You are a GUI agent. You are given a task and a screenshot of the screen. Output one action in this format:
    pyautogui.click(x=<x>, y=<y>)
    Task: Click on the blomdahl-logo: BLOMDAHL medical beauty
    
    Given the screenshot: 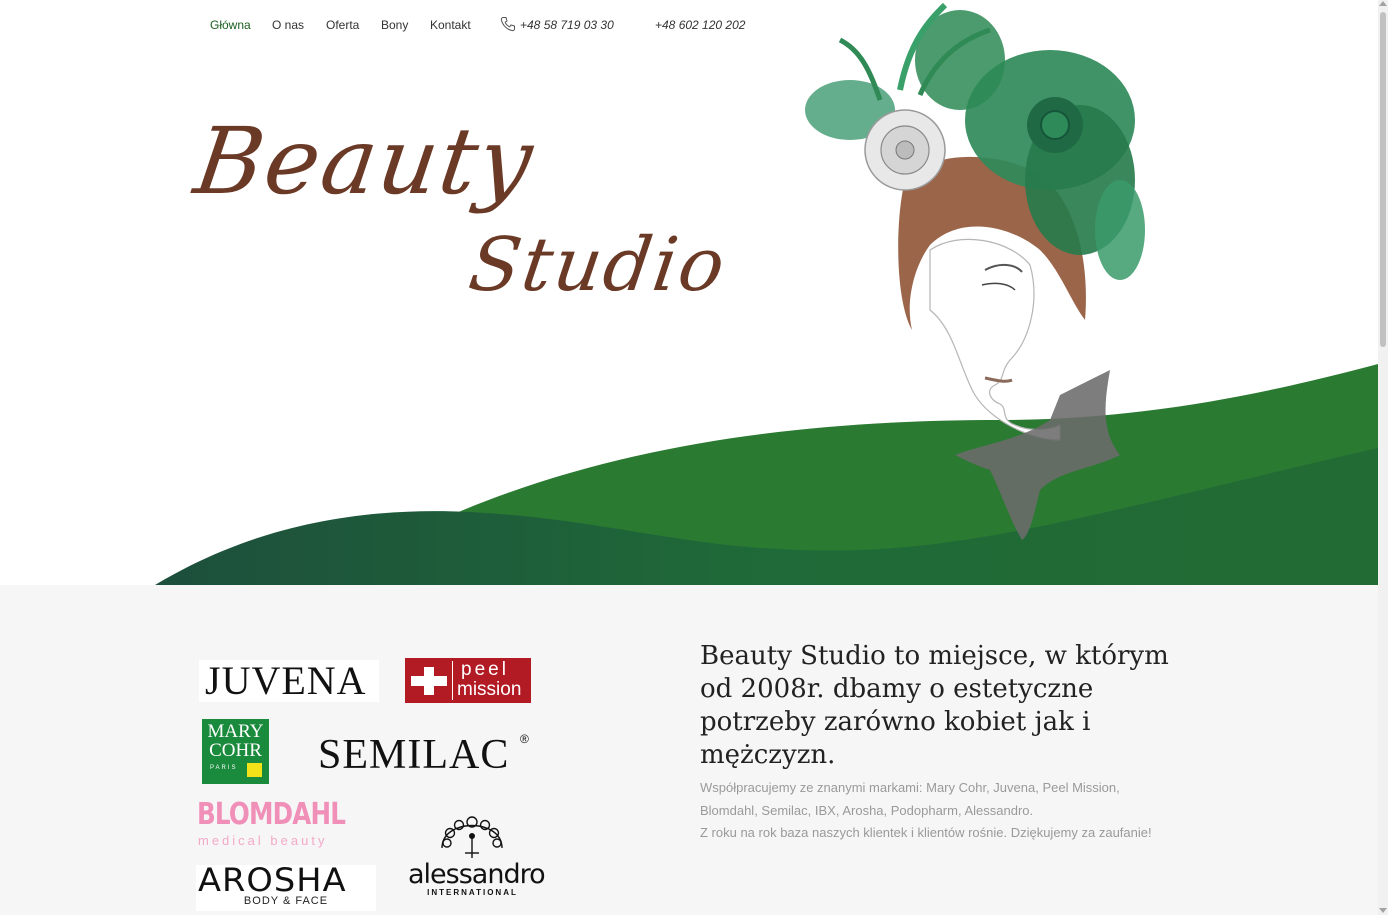 What is the action you would take?
    pyautogui.click(x=271, y=823)
    